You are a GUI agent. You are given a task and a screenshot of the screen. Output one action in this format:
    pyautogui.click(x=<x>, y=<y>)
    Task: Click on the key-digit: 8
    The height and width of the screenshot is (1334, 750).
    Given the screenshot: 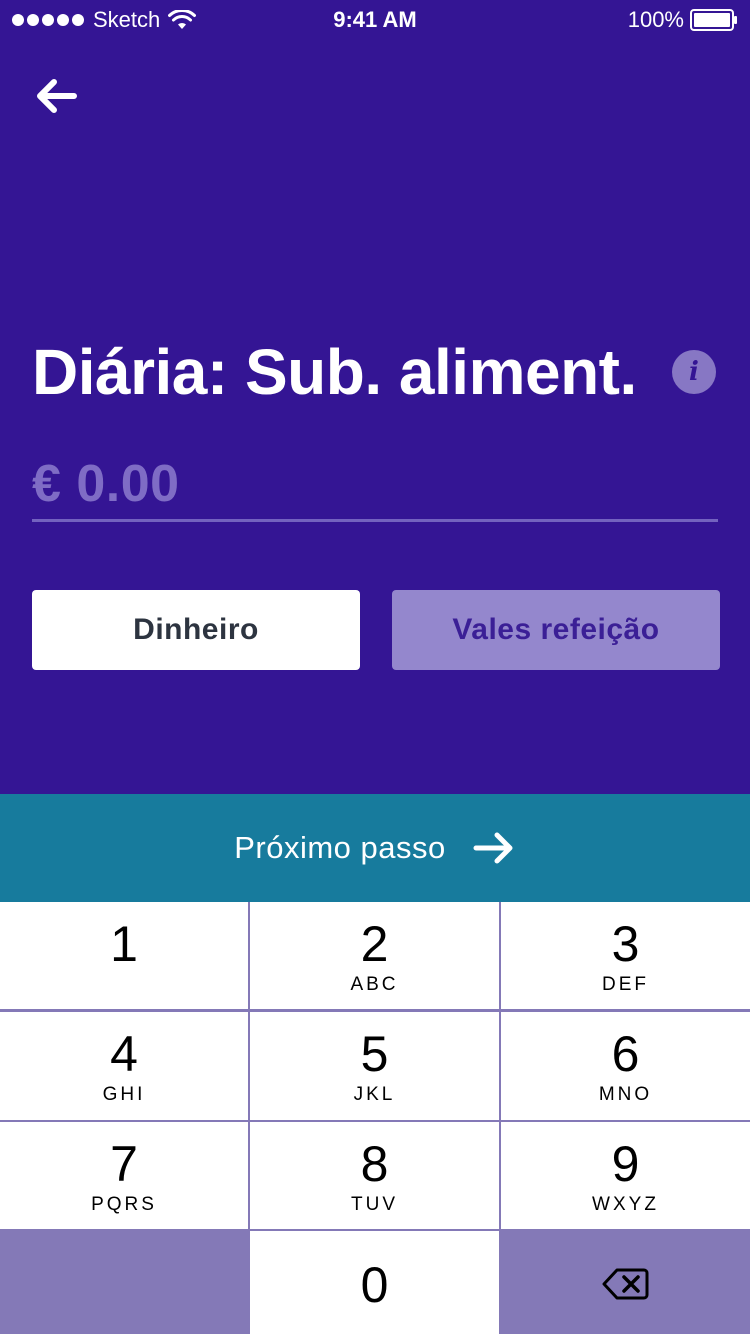 What is the action you would take?
    pyautogui.click(x=374, y=1164)
    